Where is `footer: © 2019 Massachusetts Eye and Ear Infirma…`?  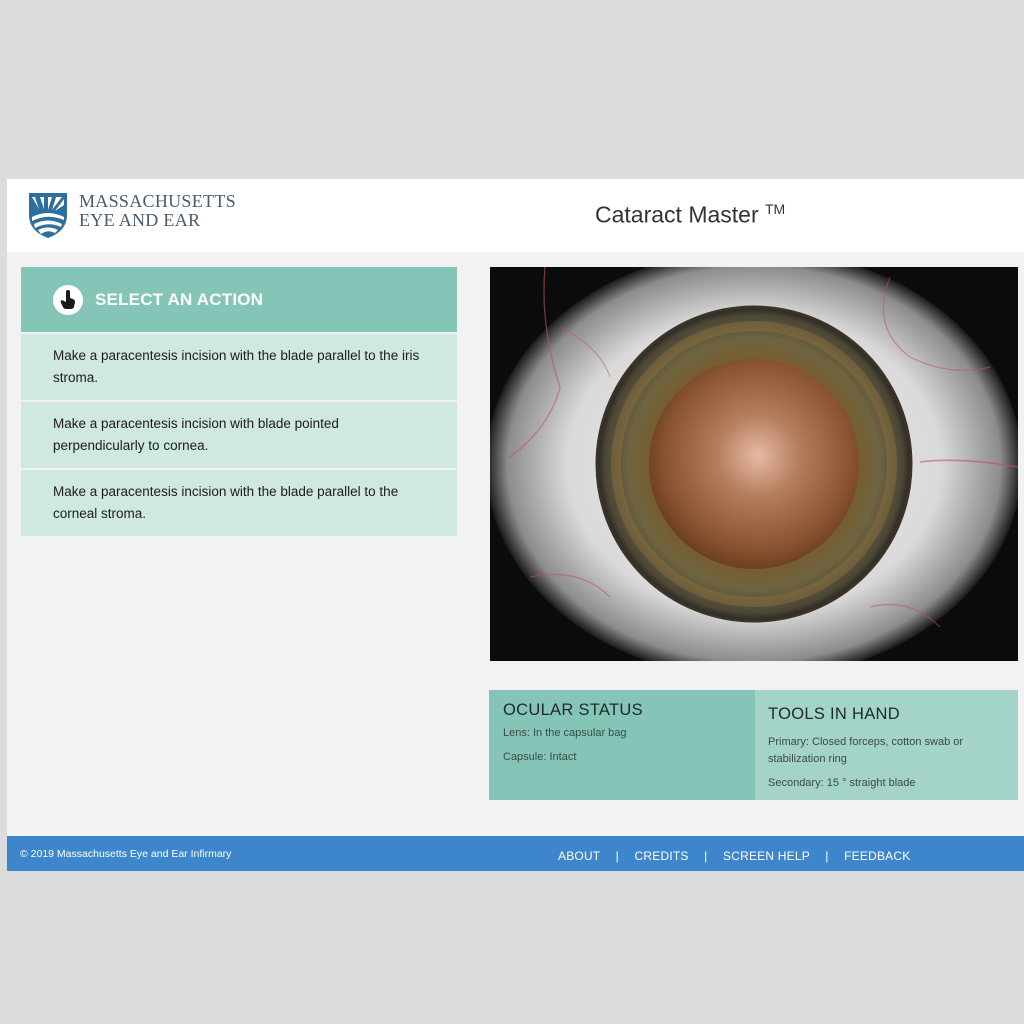 footer: © 2019 Massachusetts Eye and Ear Infirma… is located at coordinates (515, 853).